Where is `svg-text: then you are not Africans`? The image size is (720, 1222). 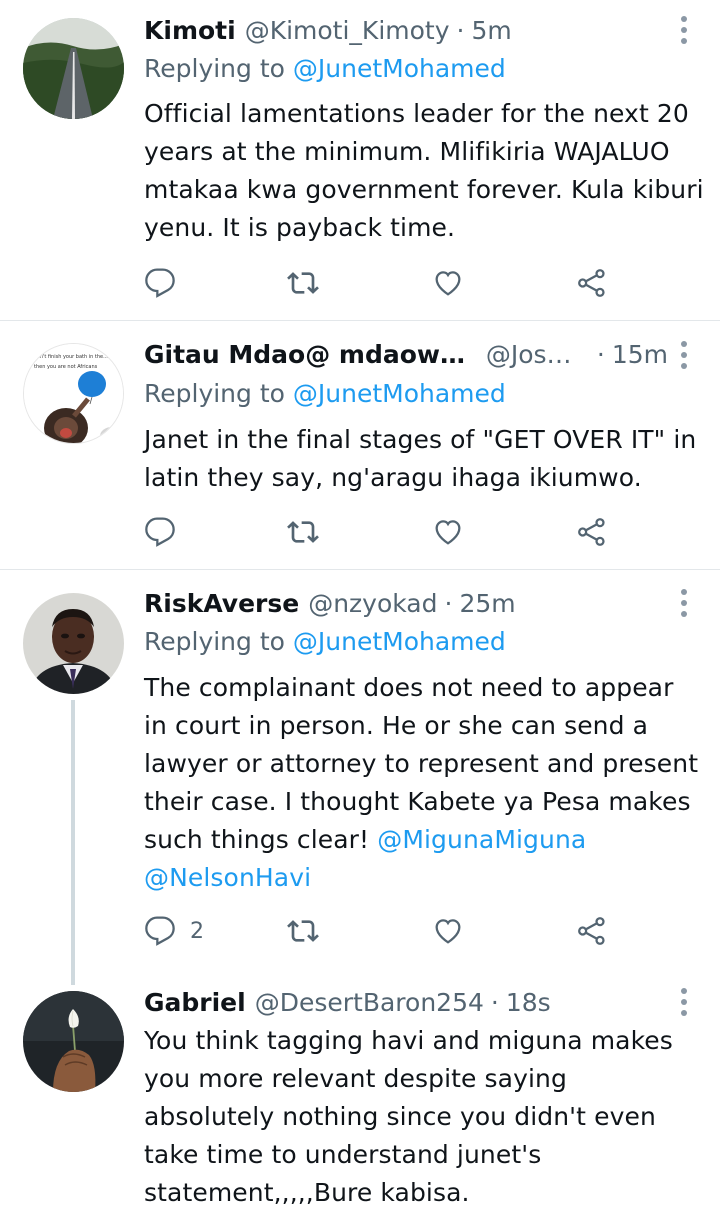
svg-text: then you are not Africans is located at coordinates (66, 367).